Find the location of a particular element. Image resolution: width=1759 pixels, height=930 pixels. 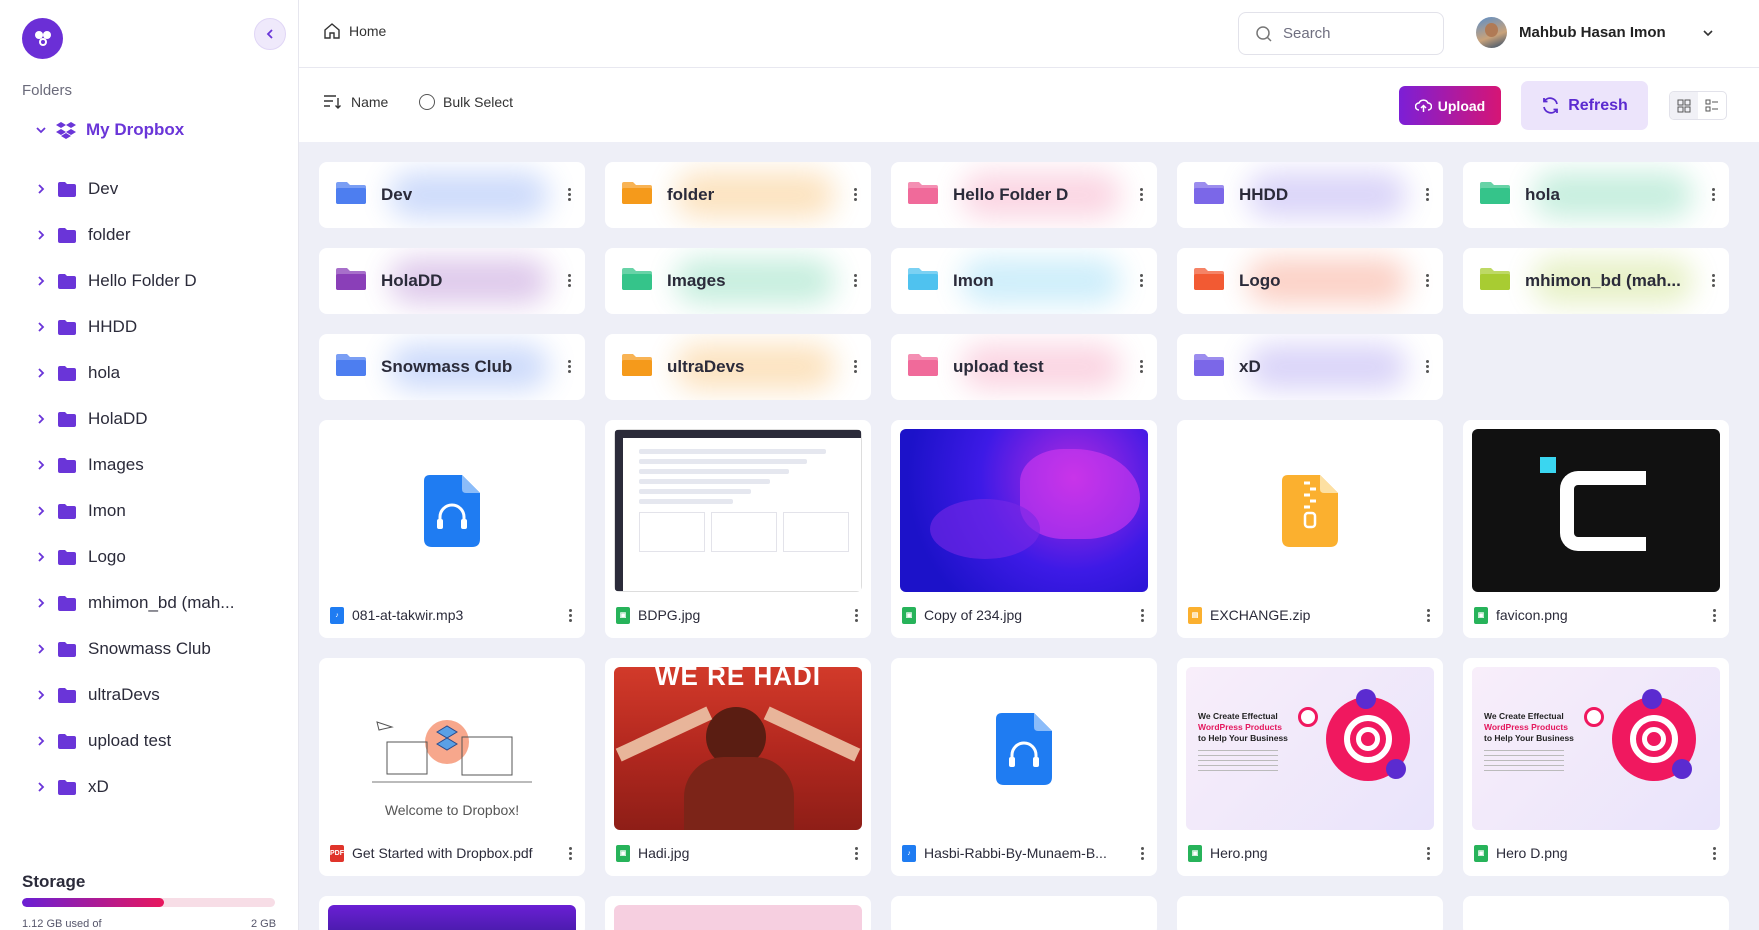

file-preview: Welcome to Dropbox! is located at coordinates (452, 748).